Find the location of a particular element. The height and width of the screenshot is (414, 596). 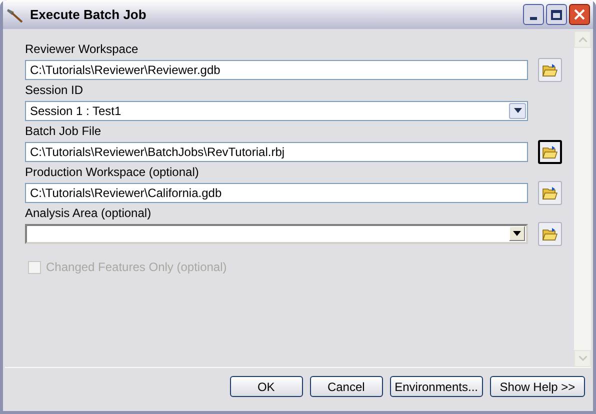

close-icon is located at coordinates (579, 14).